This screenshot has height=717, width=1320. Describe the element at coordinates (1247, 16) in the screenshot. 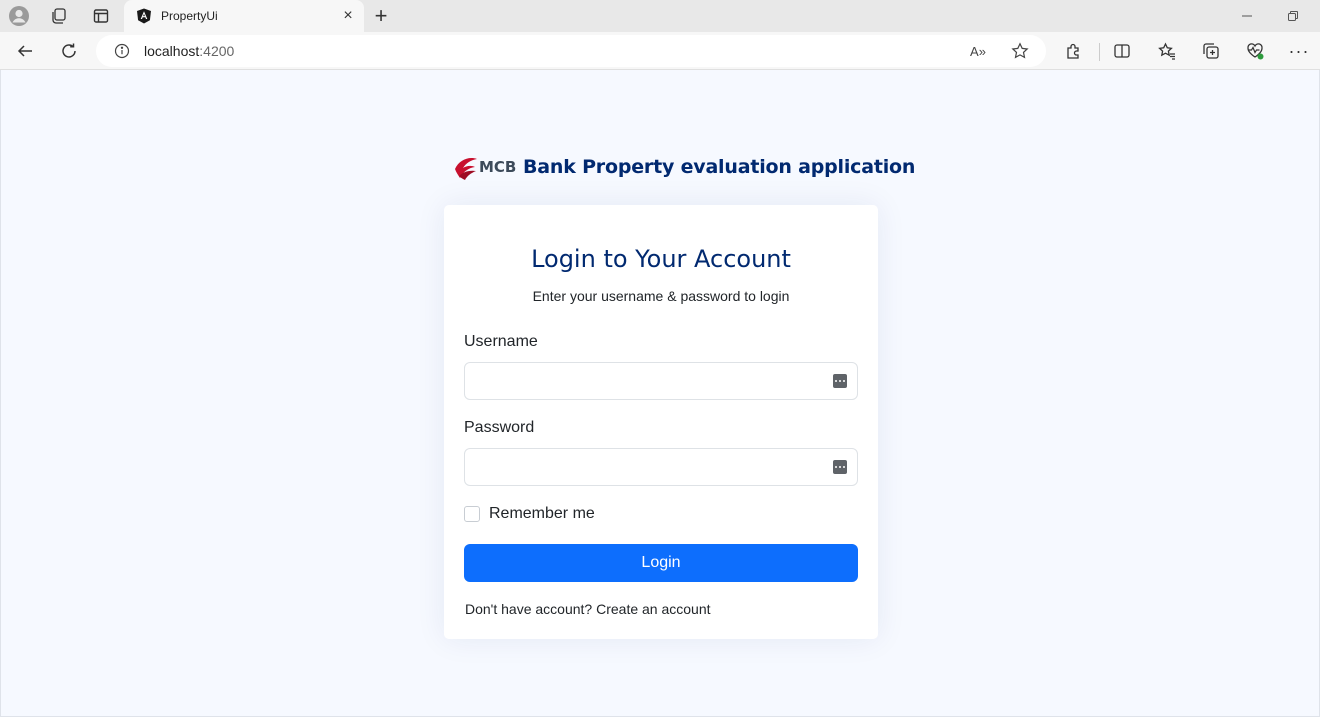

I see `minimize-icon` at that location.